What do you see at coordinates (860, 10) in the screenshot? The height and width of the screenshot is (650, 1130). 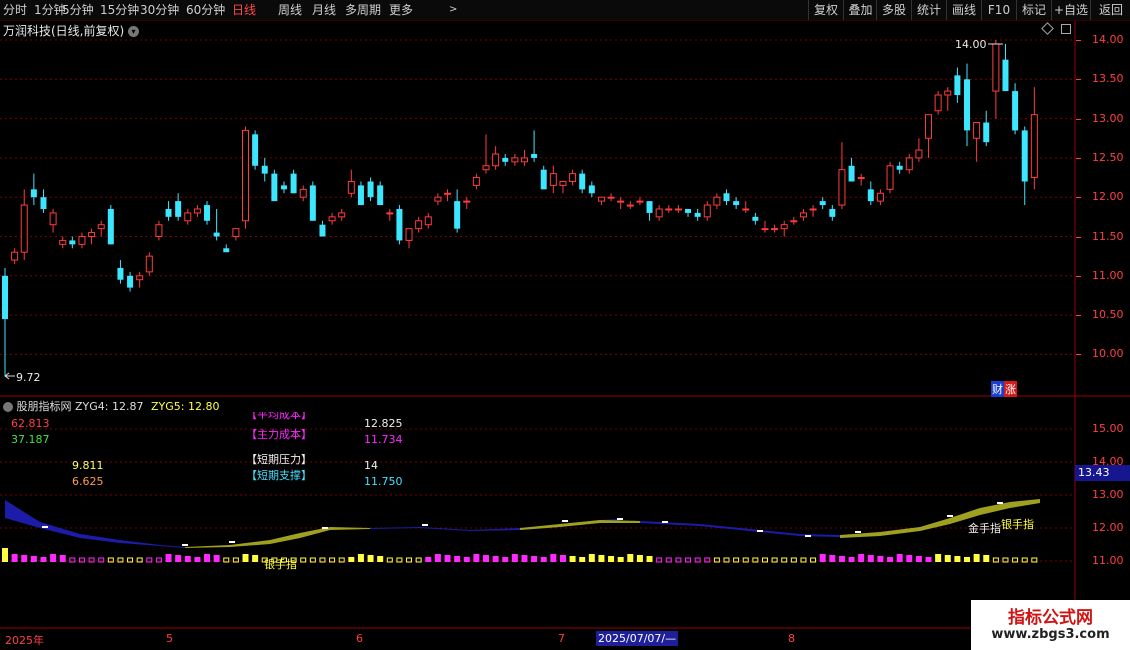 I see `toolbar-btn-1: 叠加` at bounding box center [860, 10].